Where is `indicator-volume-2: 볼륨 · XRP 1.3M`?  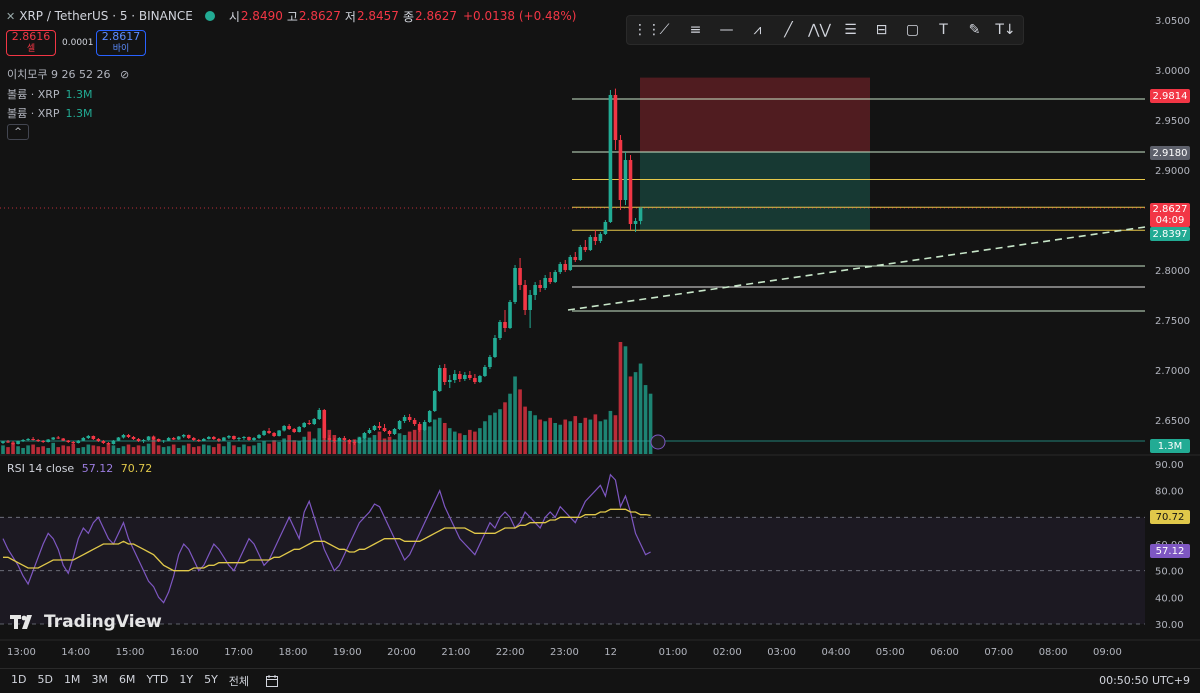 indicator-volume-2: 볼륨 · XRP 1.3M is located at coordinates (50, 113).